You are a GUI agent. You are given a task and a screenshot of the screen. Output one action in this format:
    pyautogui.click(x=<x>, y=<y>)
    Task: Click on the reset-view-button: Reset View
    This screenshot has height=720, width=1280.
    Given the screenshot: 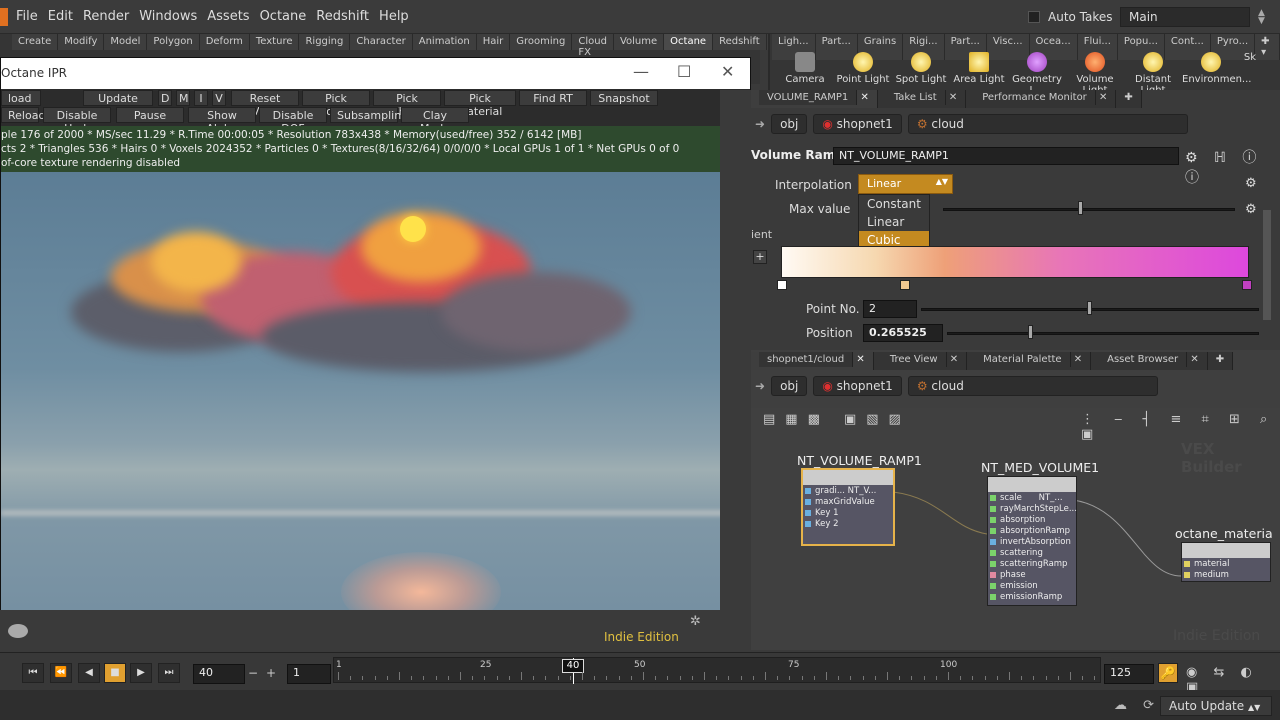 What is the action you would take?
    pyautogui.click(x=265, y=104)
    